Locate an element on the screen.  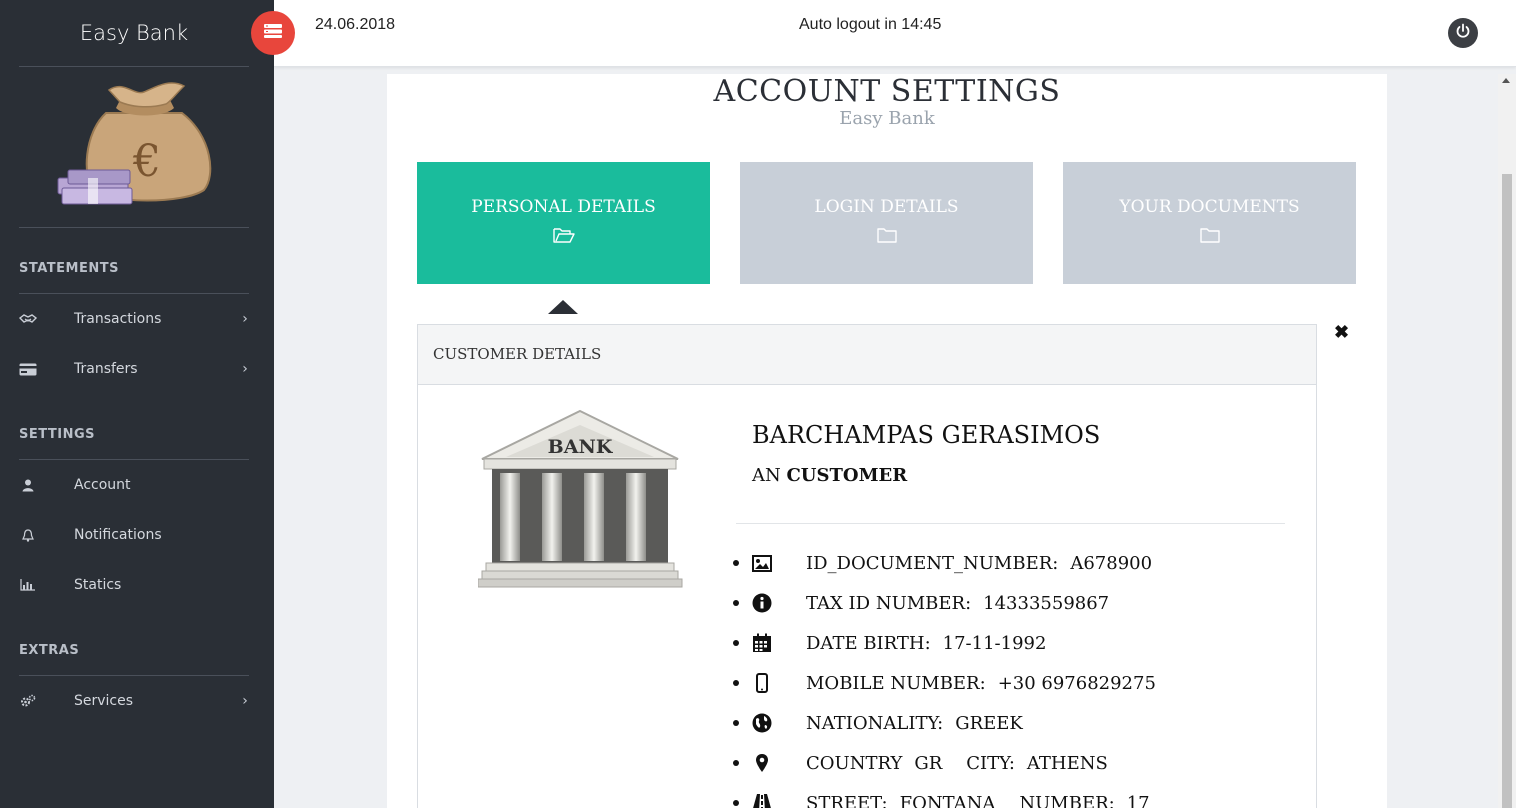
scroll-up-arrow-icon is located at coordinates (1506, 80).